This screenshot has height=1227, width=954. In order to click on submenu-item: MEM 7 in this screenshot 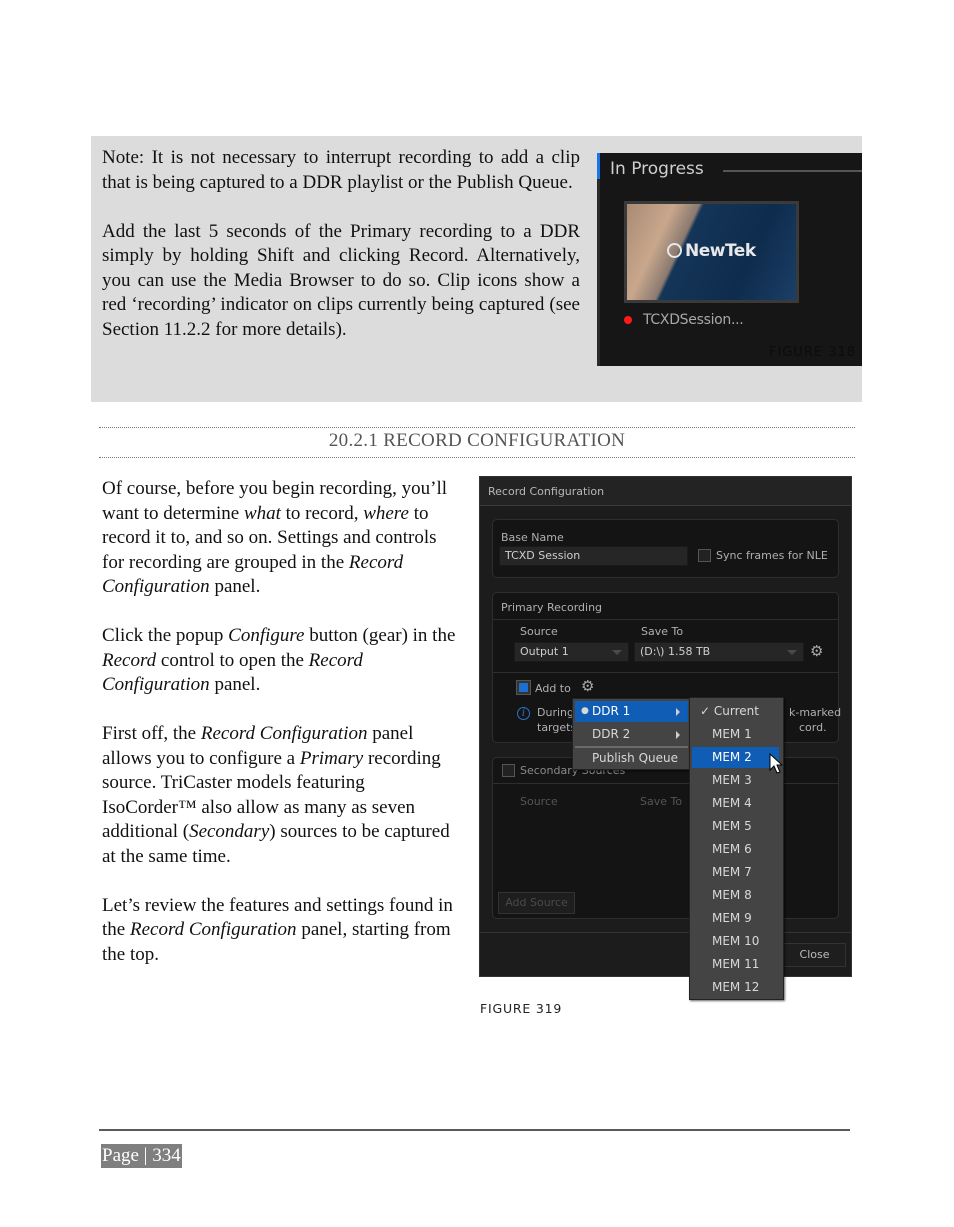, I will do `click(735, 872)`.